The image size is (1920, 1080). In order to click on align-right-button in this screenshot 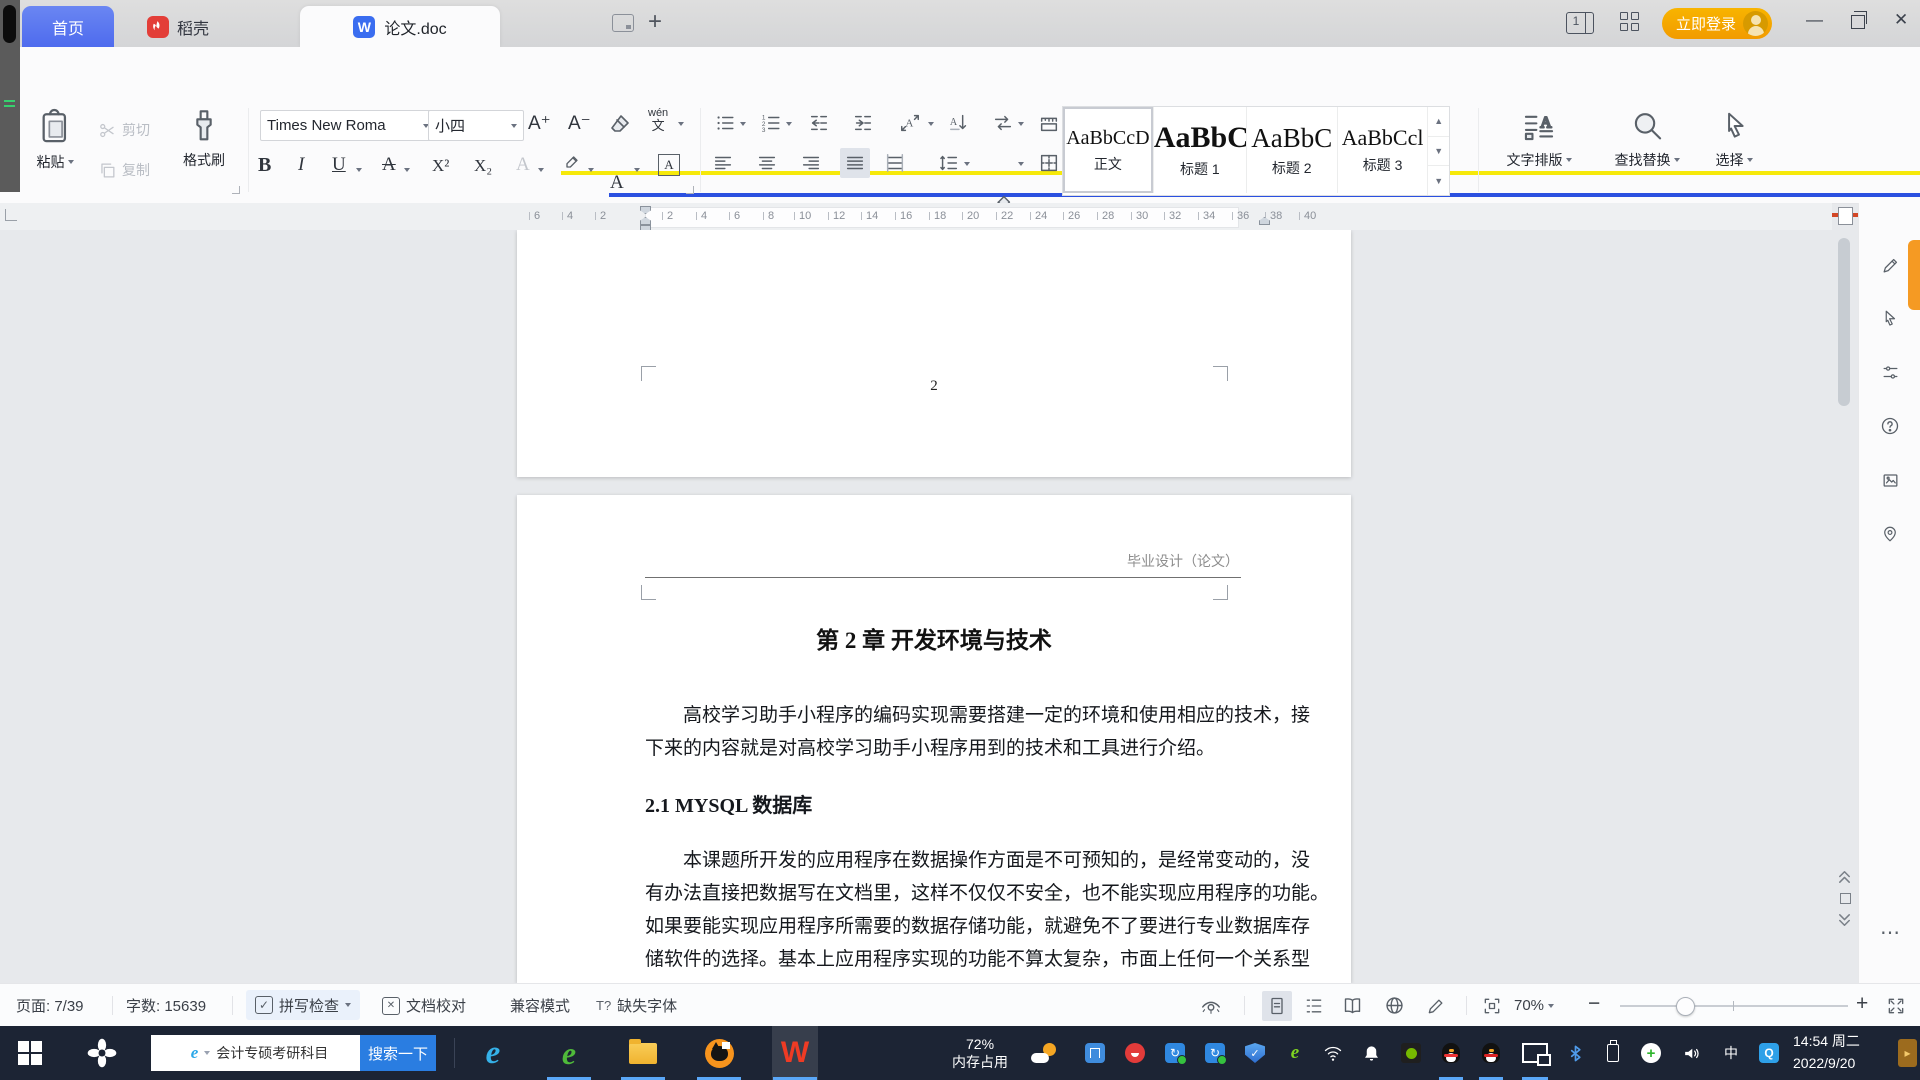, I will do `click(811, 163)`.